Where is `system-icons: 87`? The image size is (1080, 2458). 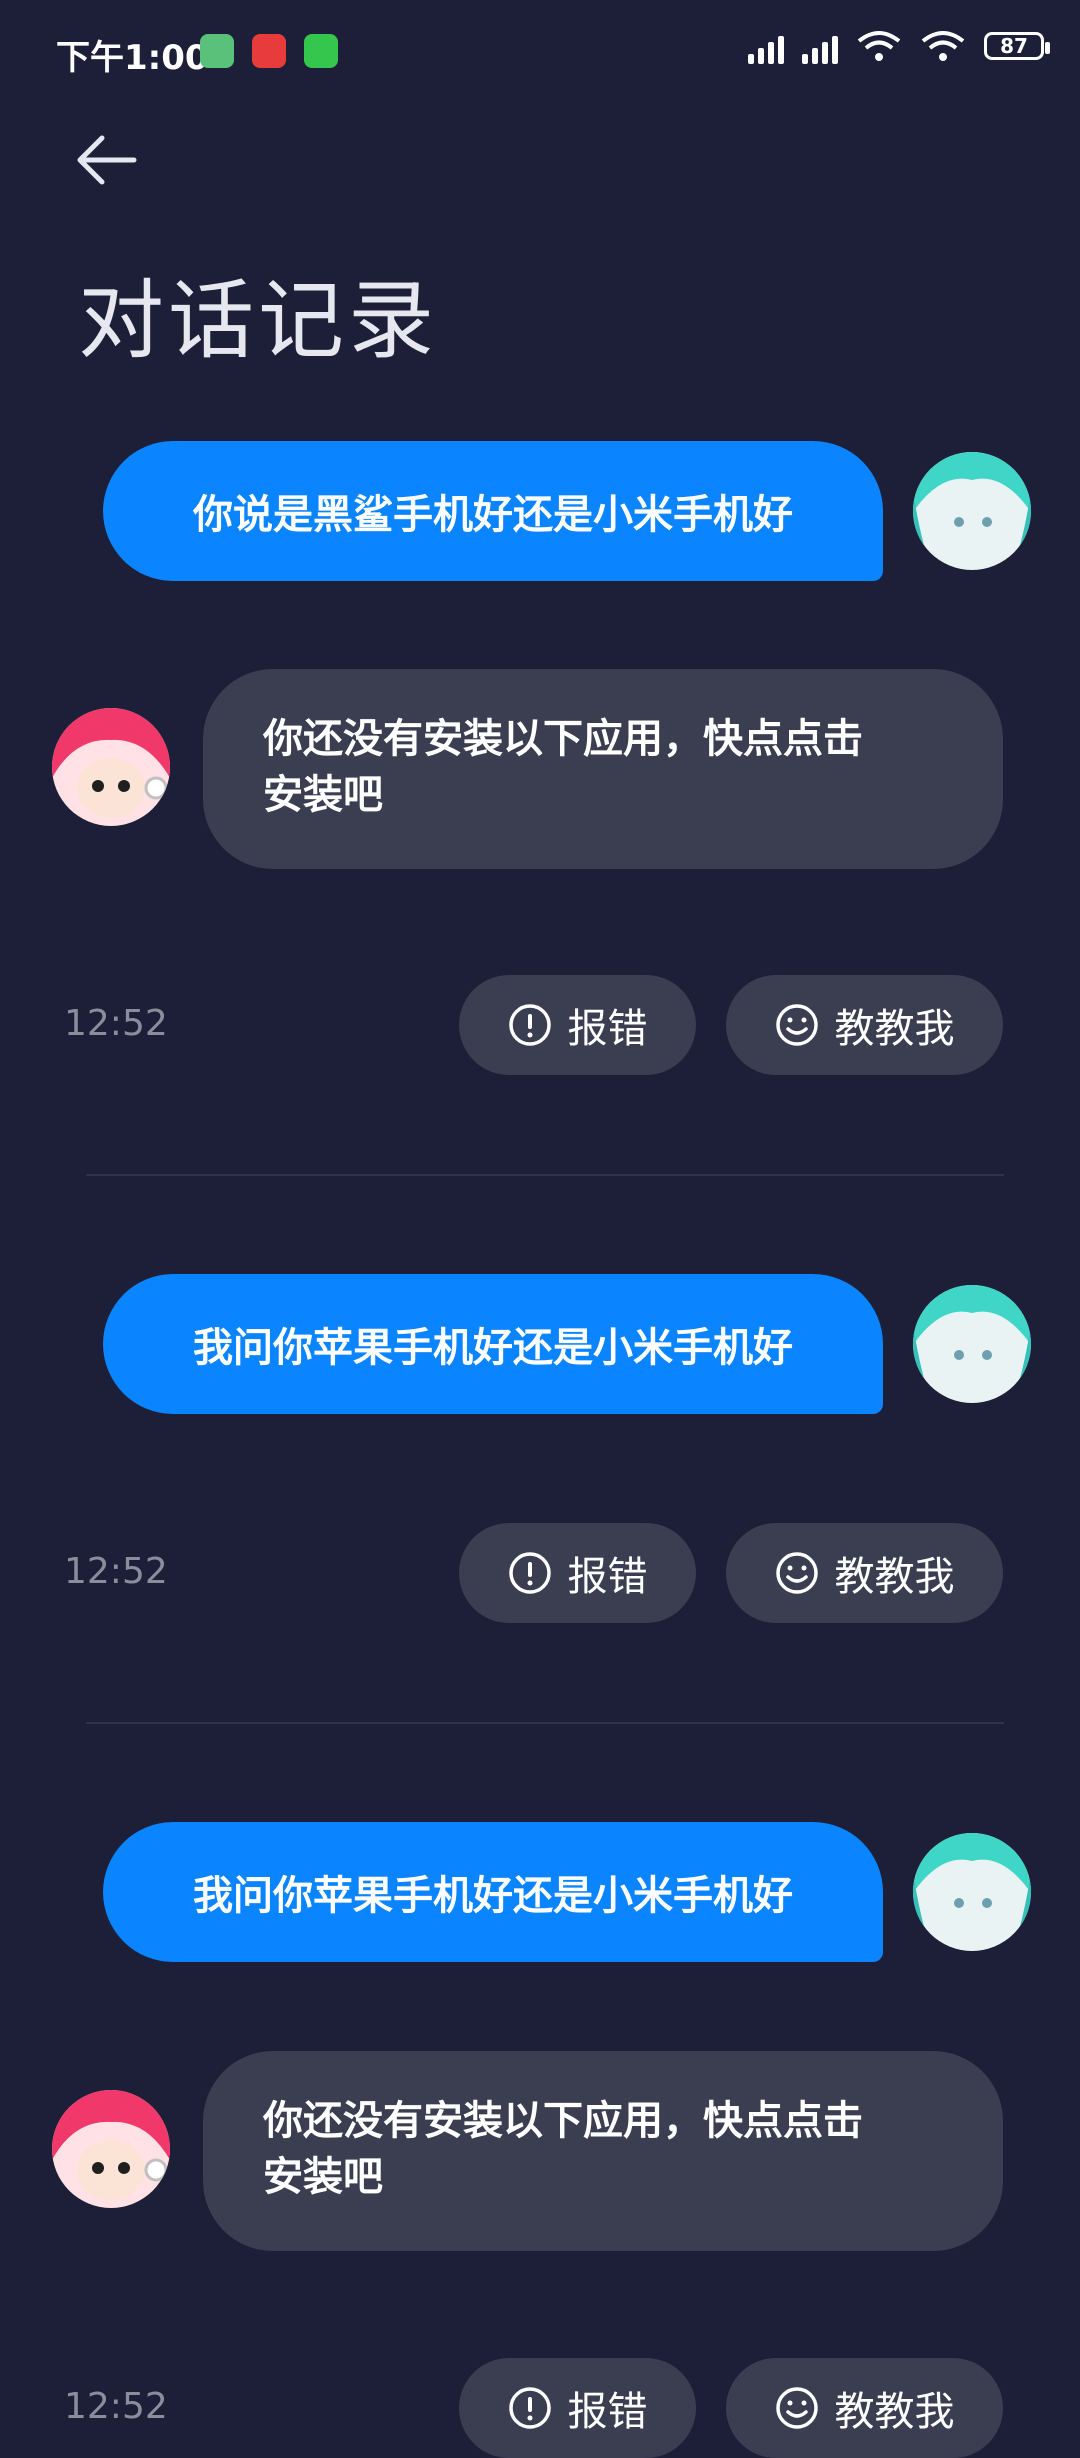
system-icons: 87 is located at coordinates (899, 46).